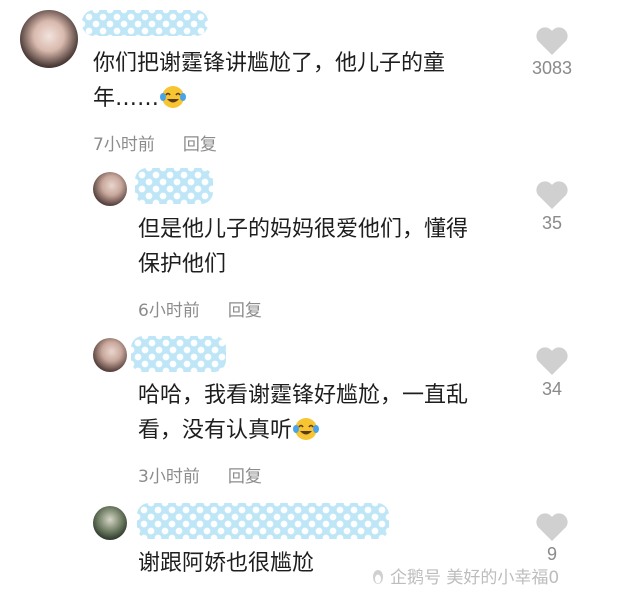  Describe the element at coordinates (215, 430) in the screenshot. I see `comment-text-line-content: 看，没有认真听` at that location.